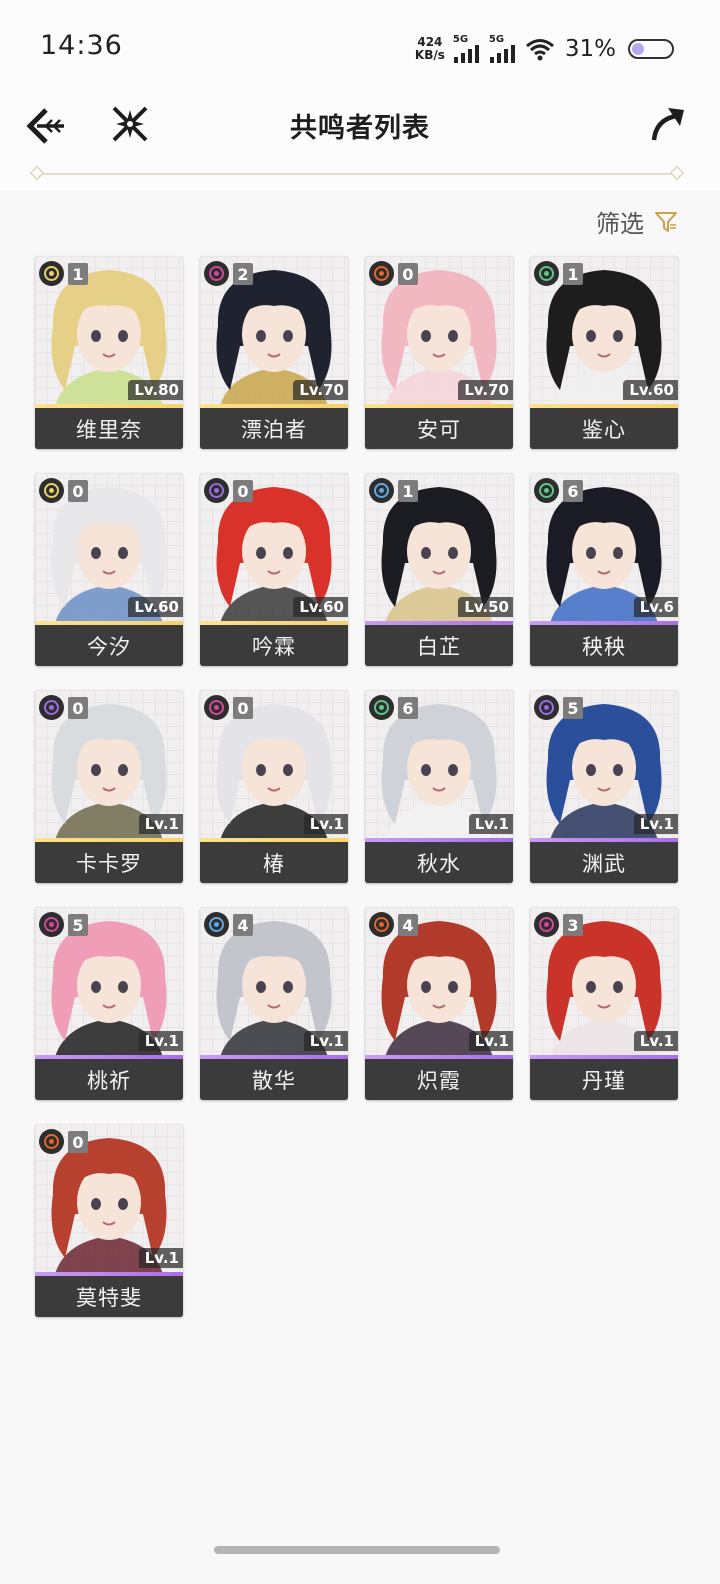 This screenshot has height=1584, width=720. I want to click on resonator-name: 吟霖, so click(274, 646).